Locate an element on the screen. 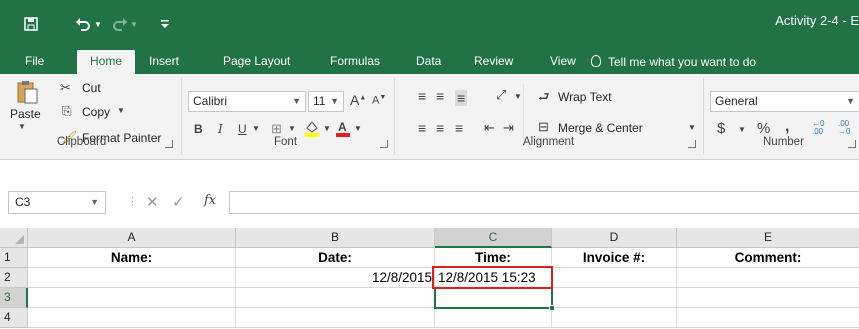 The image size is (859, 329). name-box: C3 ▼ is located at coordinates (57, 202).